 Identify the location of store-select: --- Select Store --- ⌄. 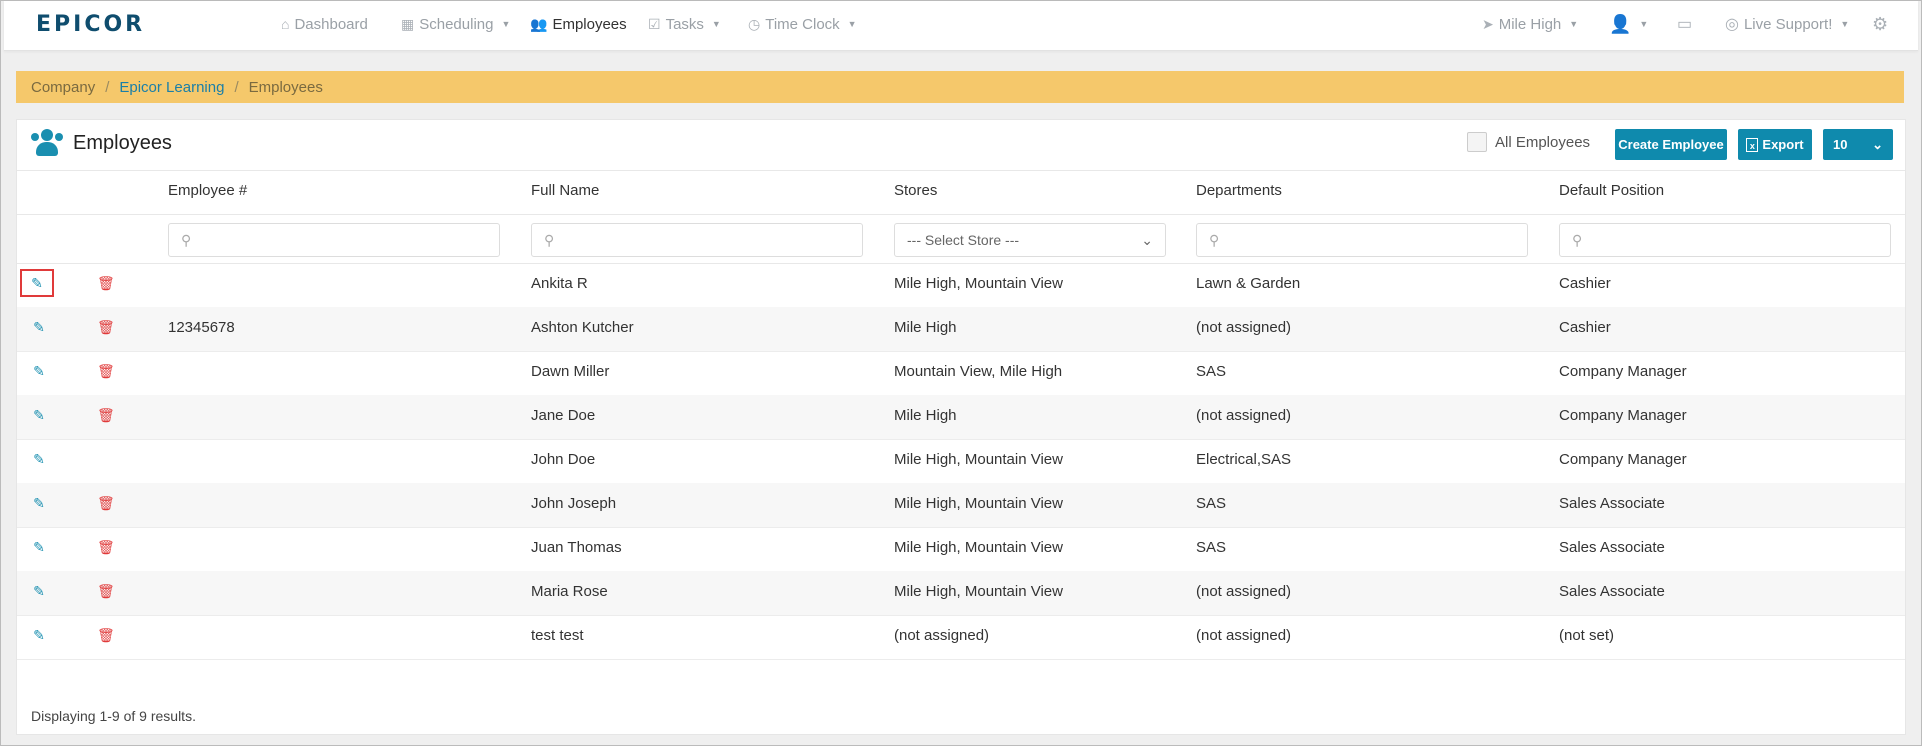
(1030, 240).